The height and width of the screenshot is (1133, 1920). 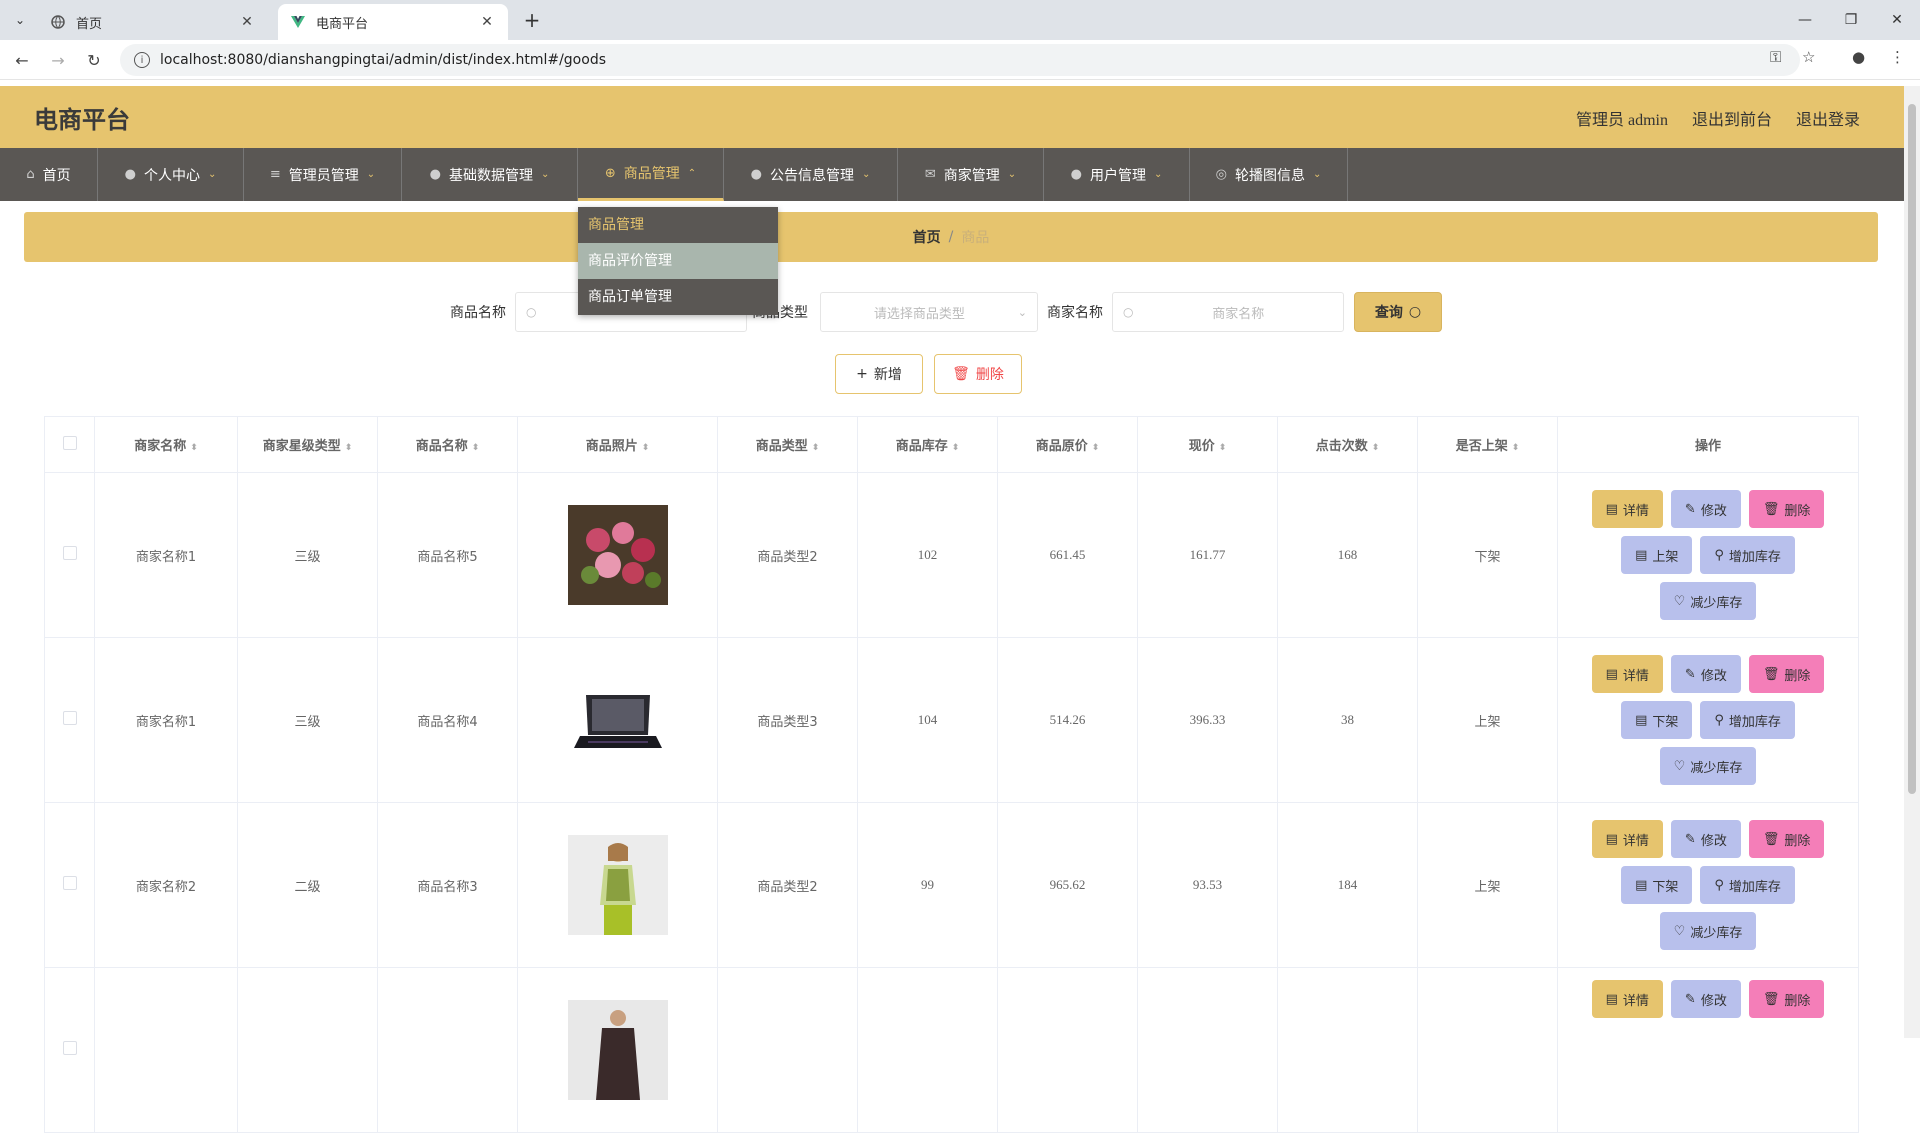 I want to click on col-header: 商家名称 ⬍, so click(x=166, y=444).